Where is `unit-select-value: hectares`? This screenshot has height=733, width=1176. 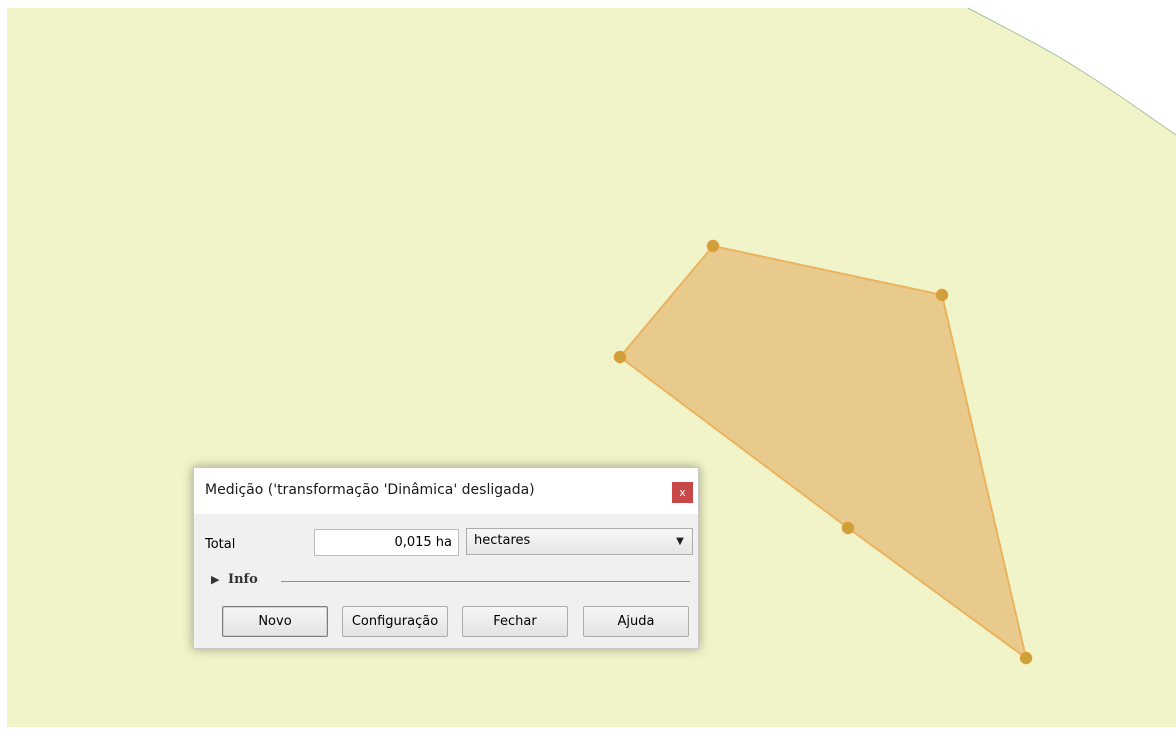 unit-select-value: hectares is located at coordinates (502, 540).